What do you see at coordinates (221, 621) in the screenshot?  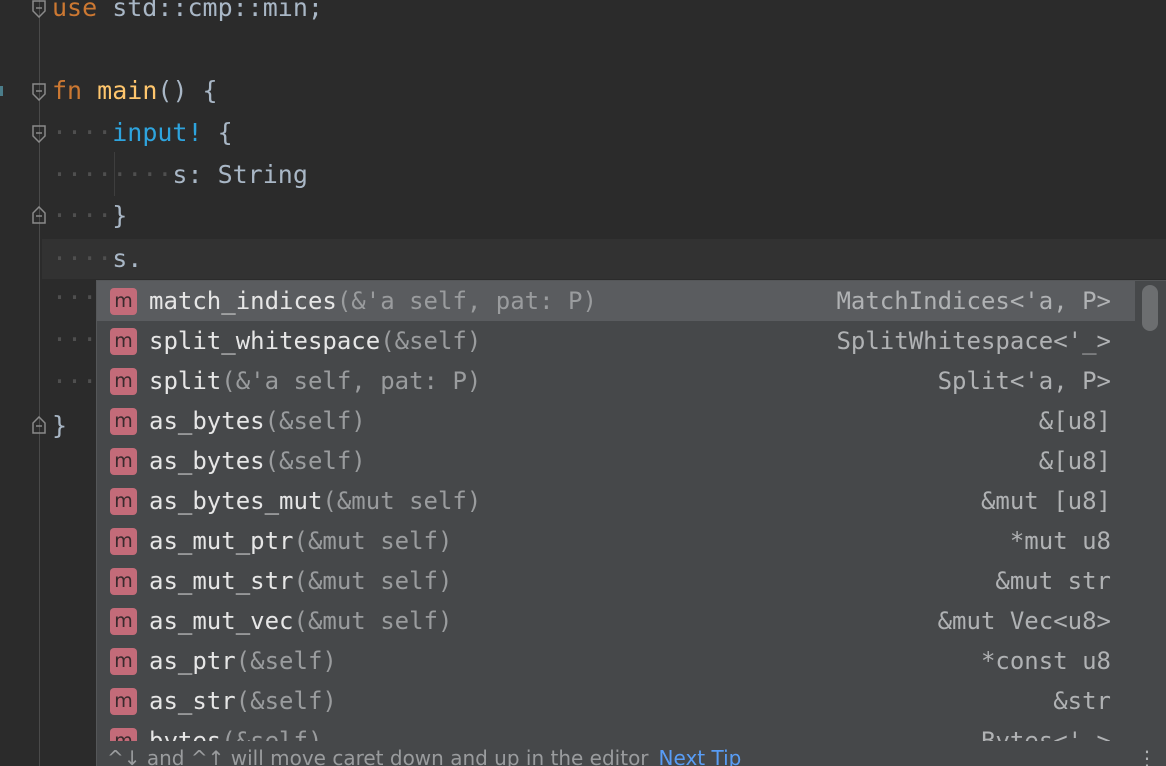 I see `method-name: as_mut_vec` at bounding box center [221, 621].